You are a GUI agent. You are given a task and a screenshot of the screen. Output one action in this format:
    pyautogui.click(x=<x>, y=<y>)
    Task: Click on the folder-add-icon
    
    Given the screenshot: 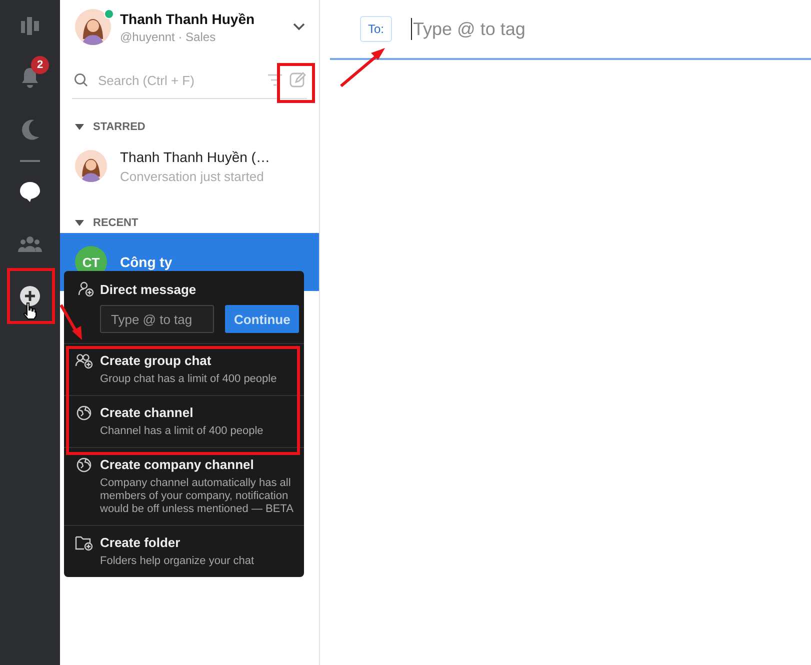 What is the action you would take?
    pyautogui.click(x=84, y=543)
    